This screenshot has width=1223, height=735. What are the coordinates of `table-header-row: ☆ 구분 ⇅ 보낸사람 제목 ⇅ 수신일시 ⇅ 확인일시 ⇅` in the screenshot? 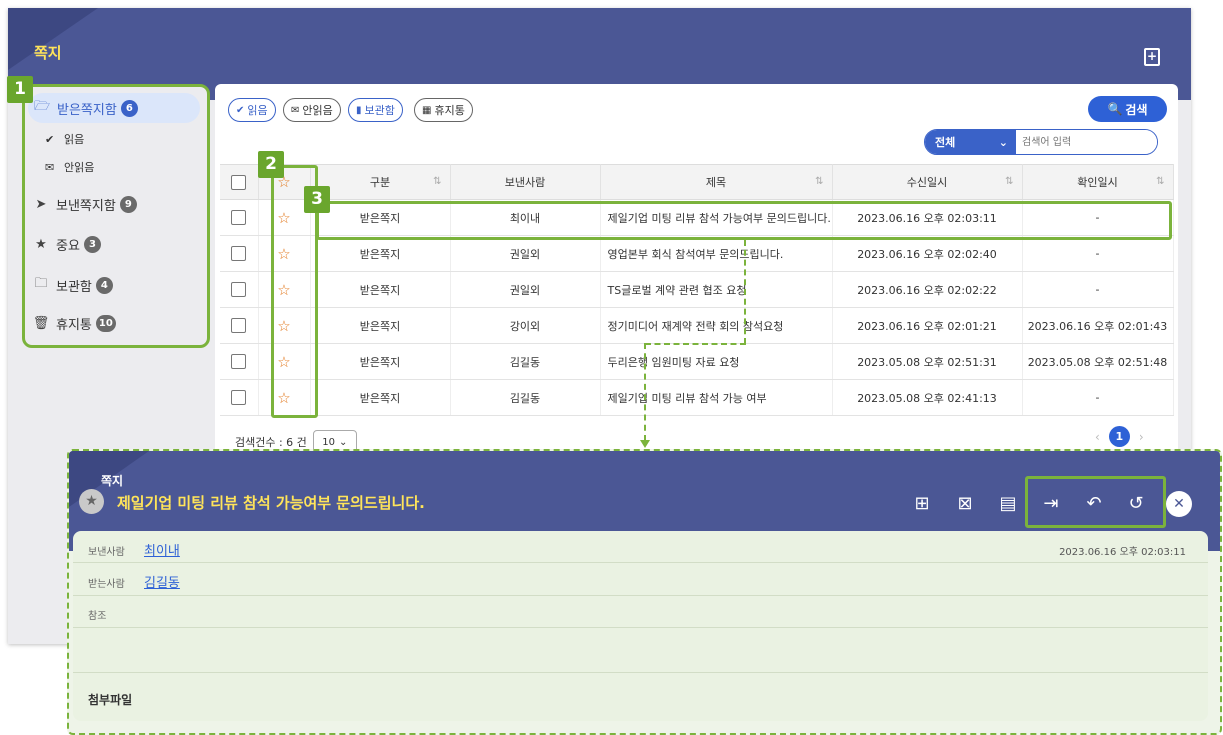 It's located at (697, 182).